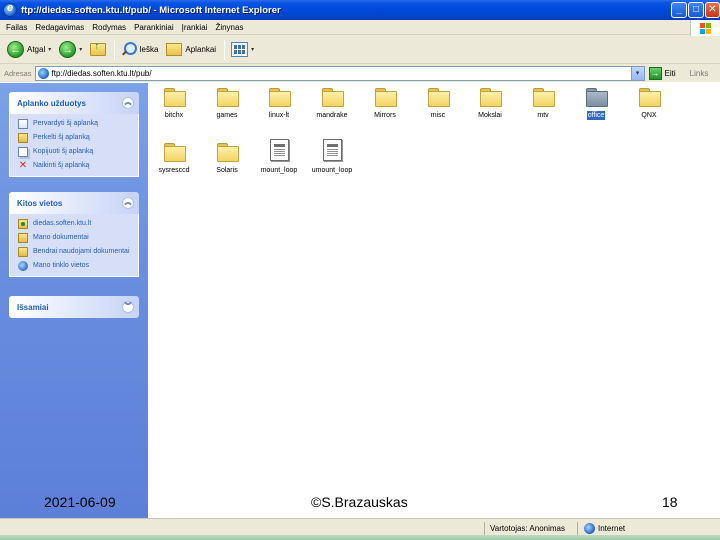 The image size is (720, 540). What do you see at coordinates (18, 73) in the screenshot?
I see `address-label: Adresas` at bounding box center [18, 73].